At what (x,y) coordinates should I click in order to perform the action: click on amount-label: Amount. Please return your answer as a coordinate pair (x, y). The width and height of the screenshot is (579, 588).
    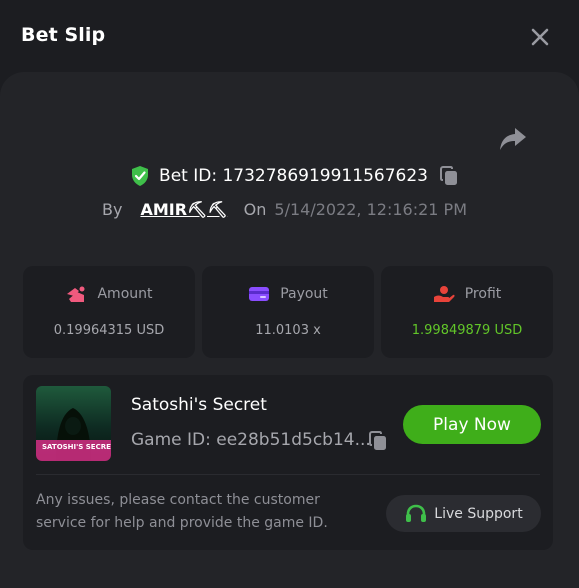
    Looking at the image, I should click on (125, 294).